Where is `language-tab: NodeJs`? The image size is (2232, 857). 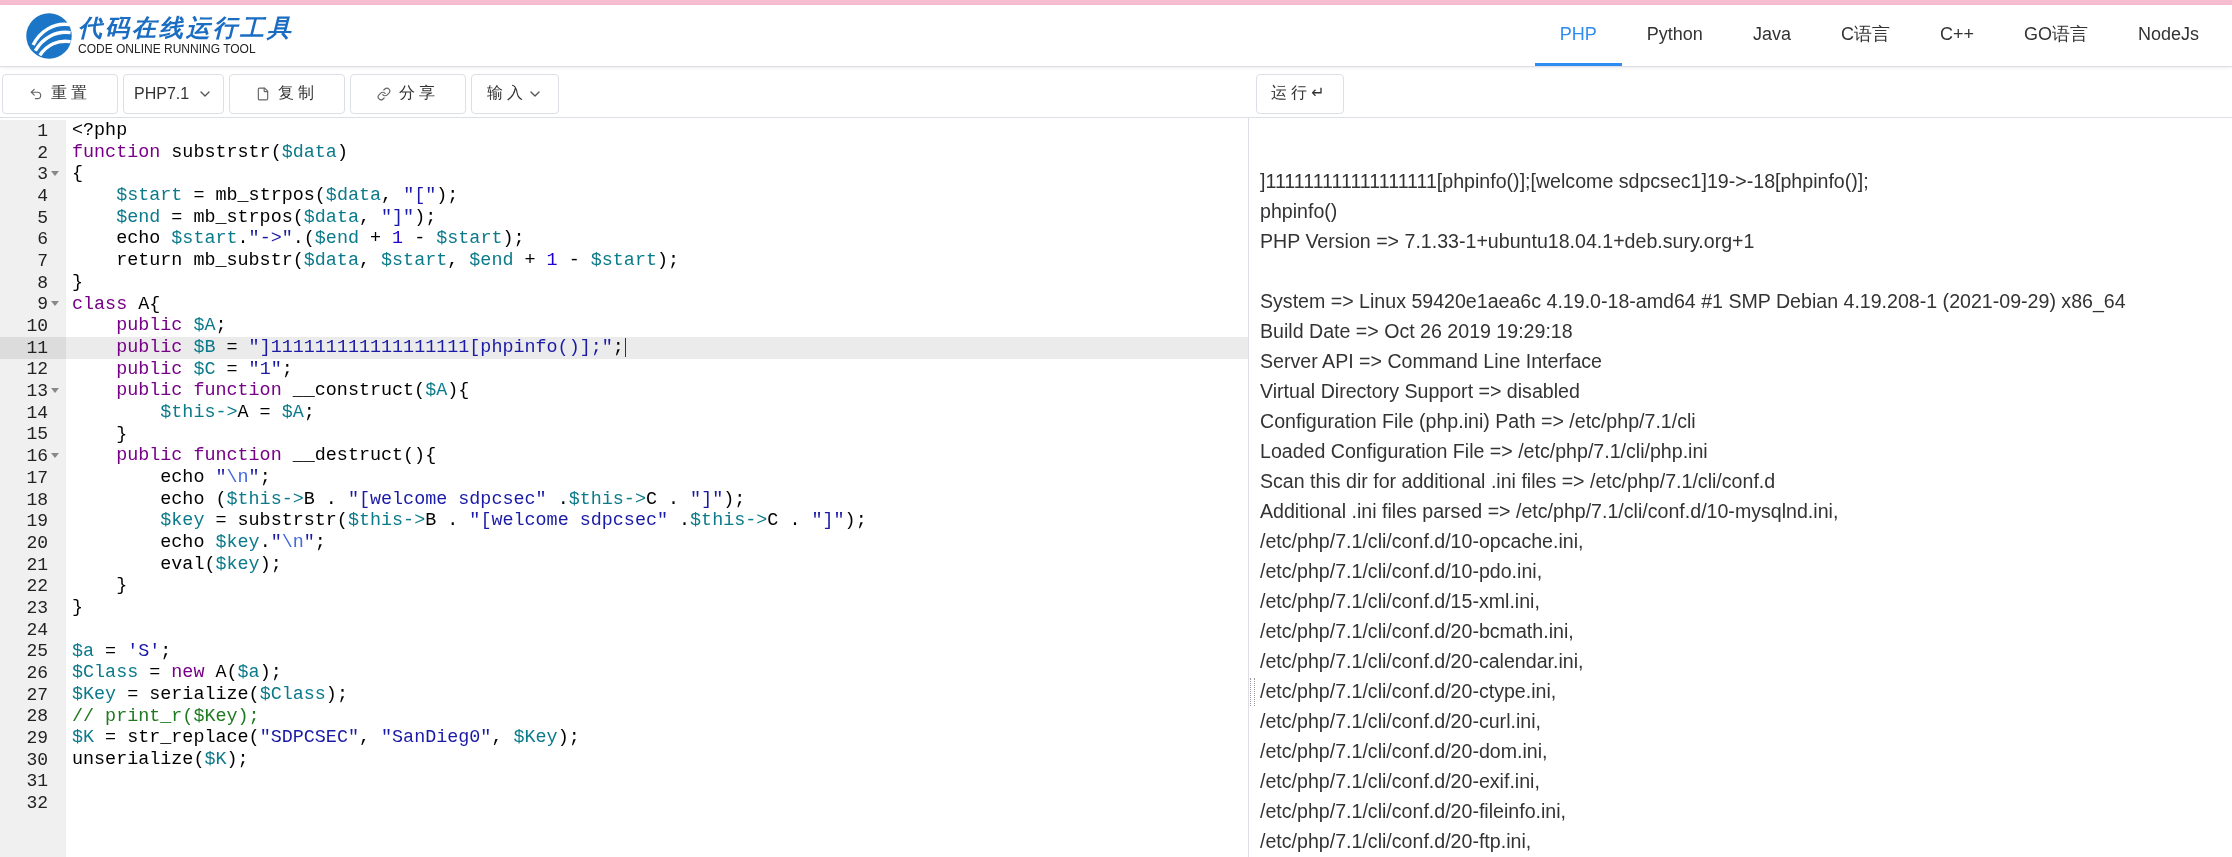 language-tab: NodeJs is located at coordinates (2168, 35).